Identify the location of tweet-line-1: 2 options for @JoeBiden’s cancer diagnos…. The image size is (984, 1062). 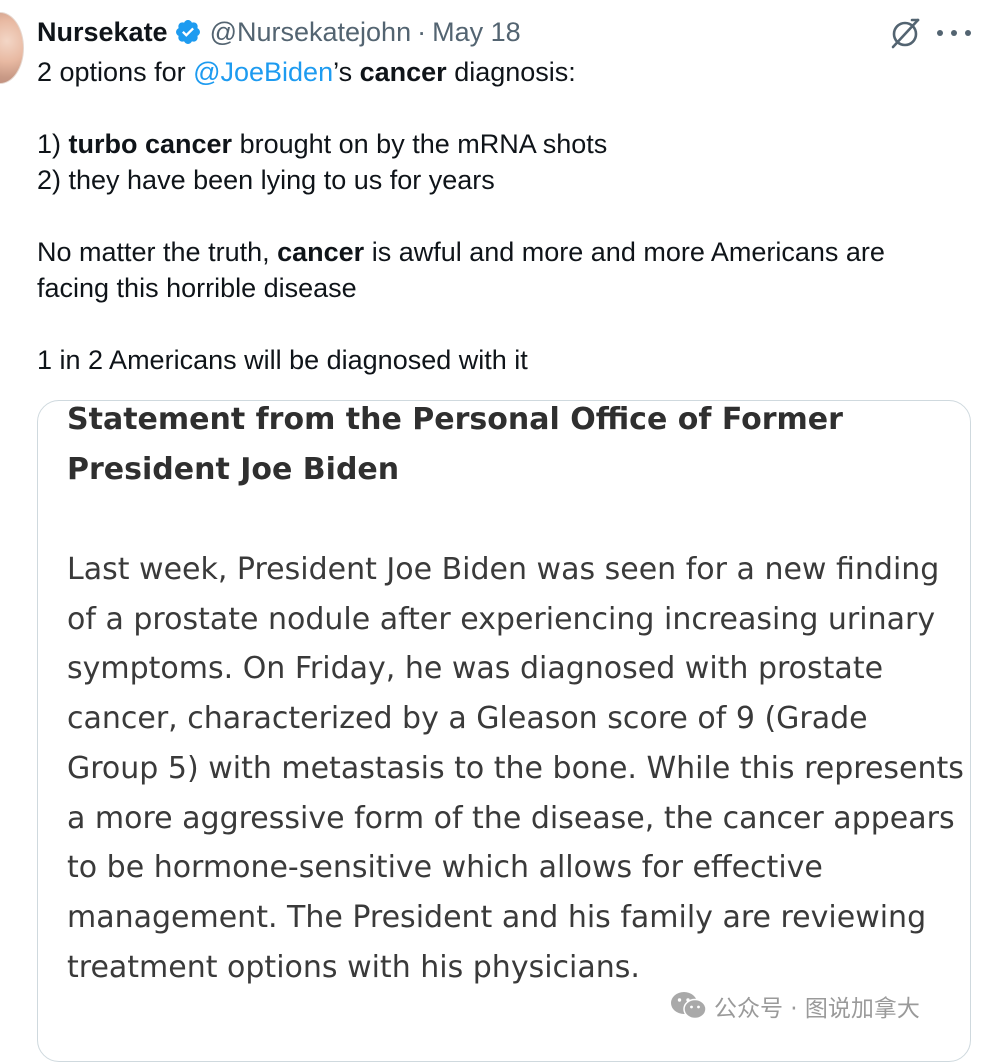
(306, 72).